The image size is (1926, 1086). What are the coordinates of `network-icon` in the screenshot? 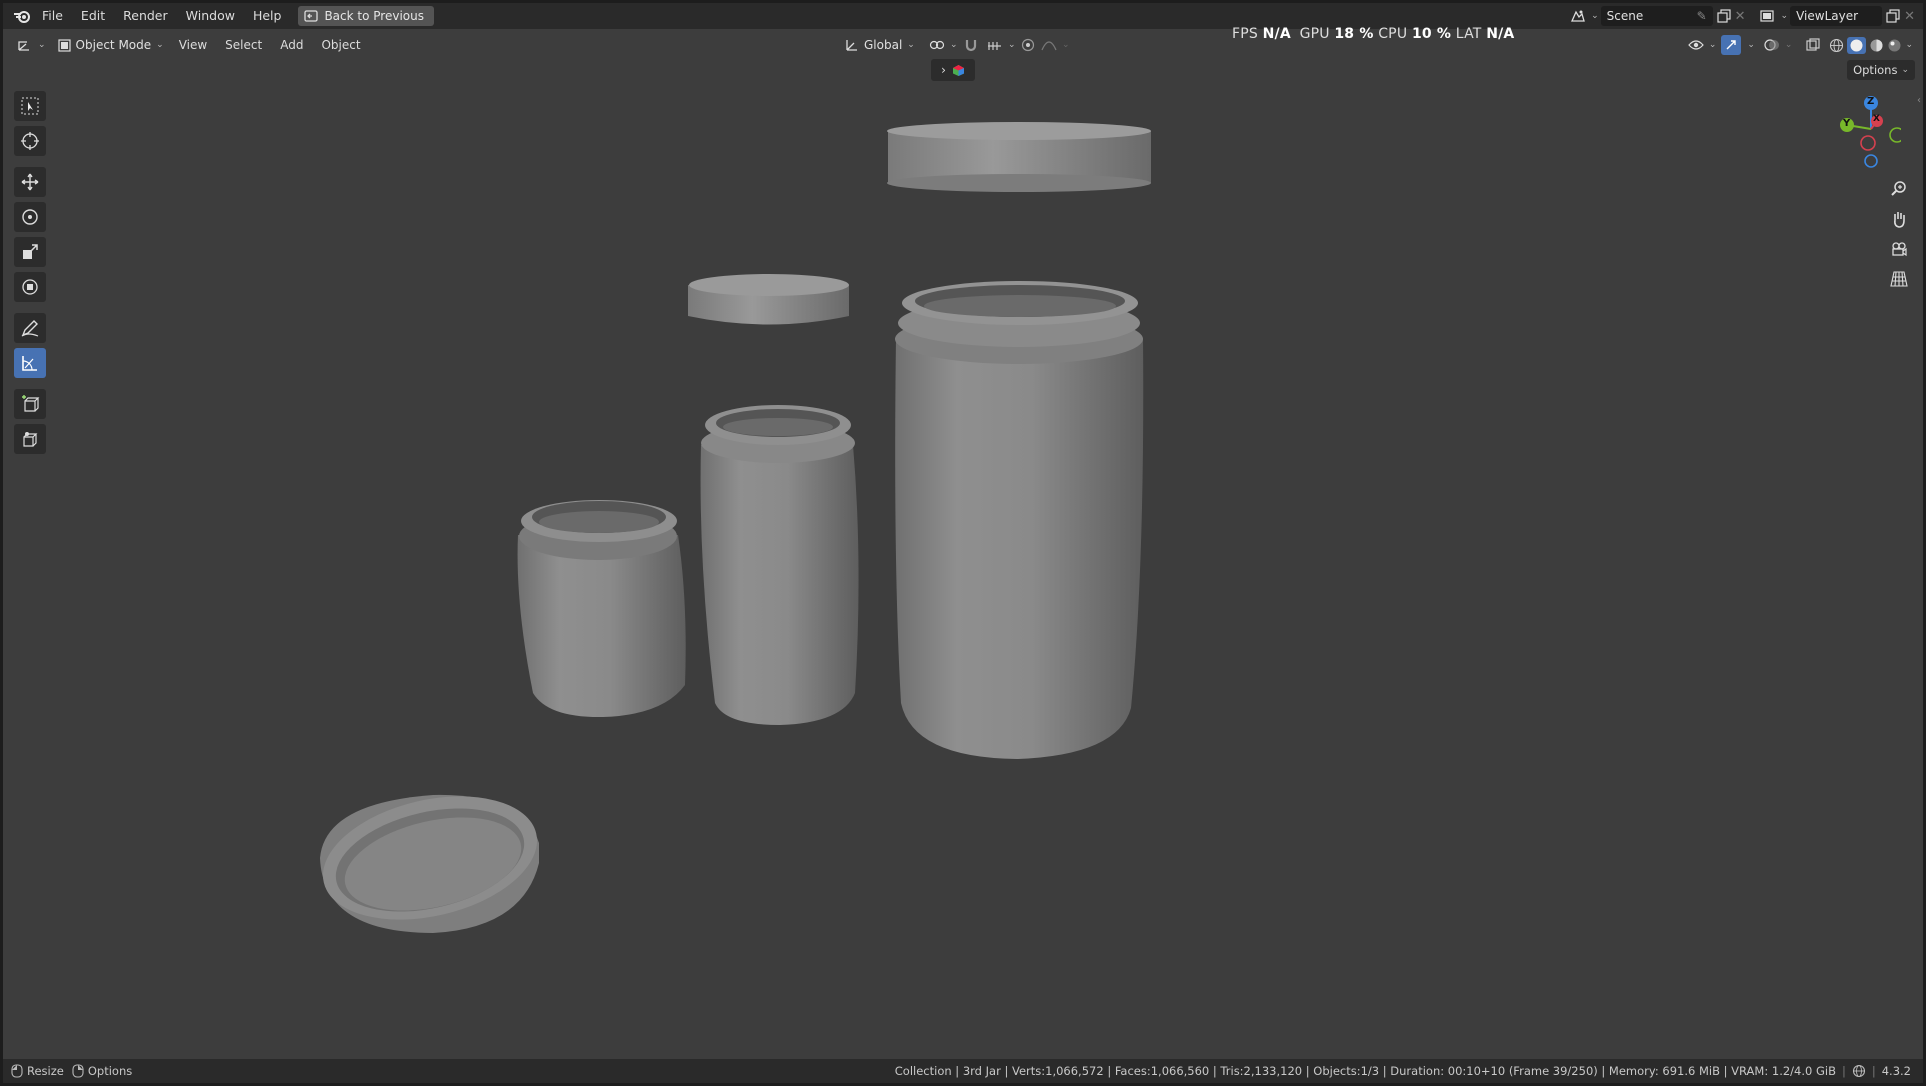 It's located at (1859, 1071).